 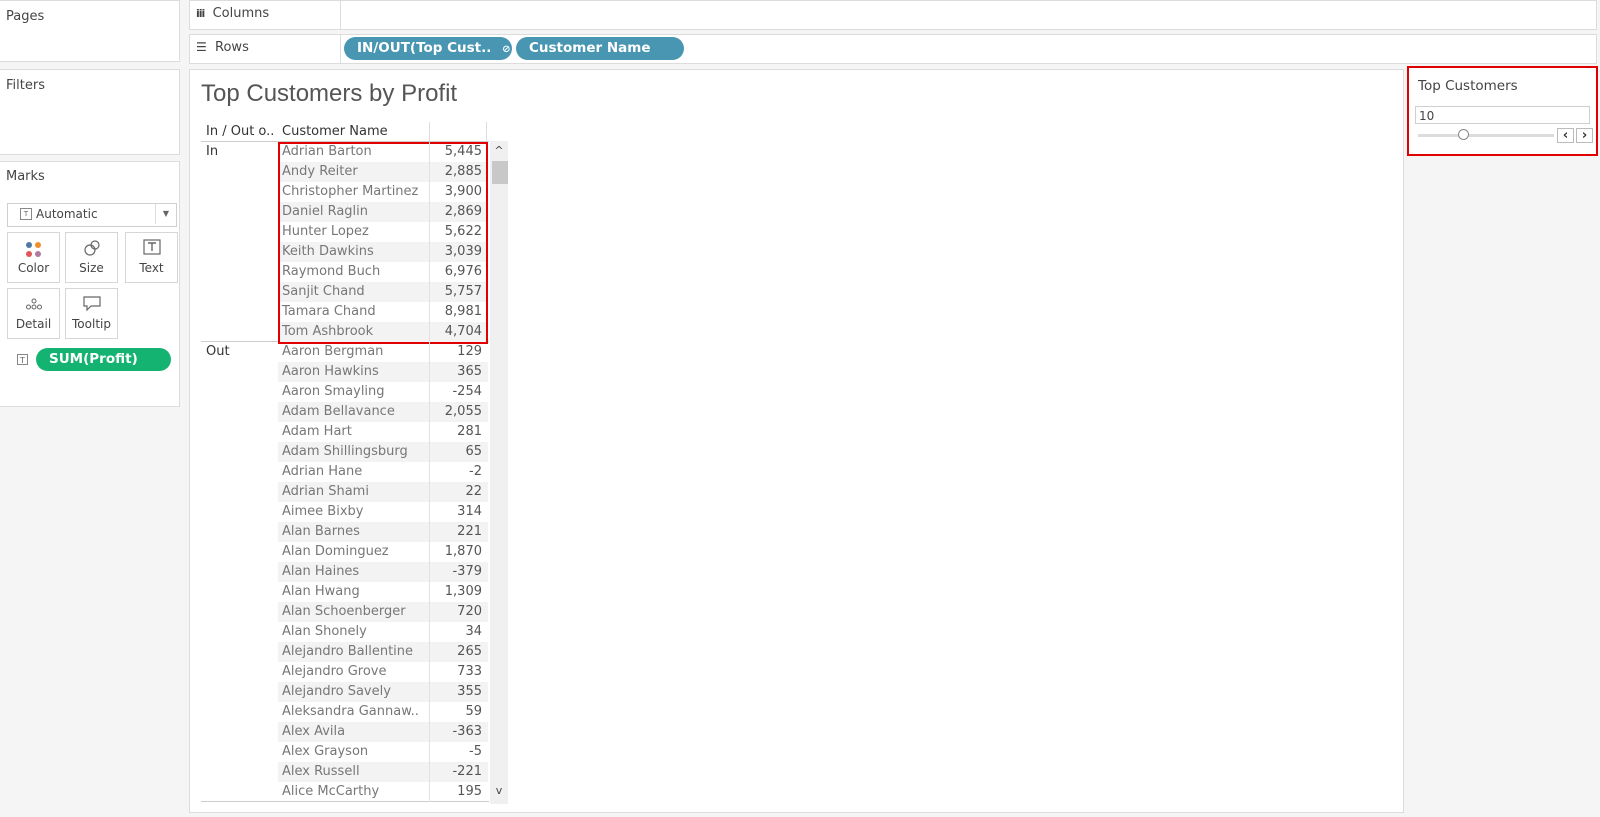 I want to click on size-button: Size, so click(x=91, y=257).